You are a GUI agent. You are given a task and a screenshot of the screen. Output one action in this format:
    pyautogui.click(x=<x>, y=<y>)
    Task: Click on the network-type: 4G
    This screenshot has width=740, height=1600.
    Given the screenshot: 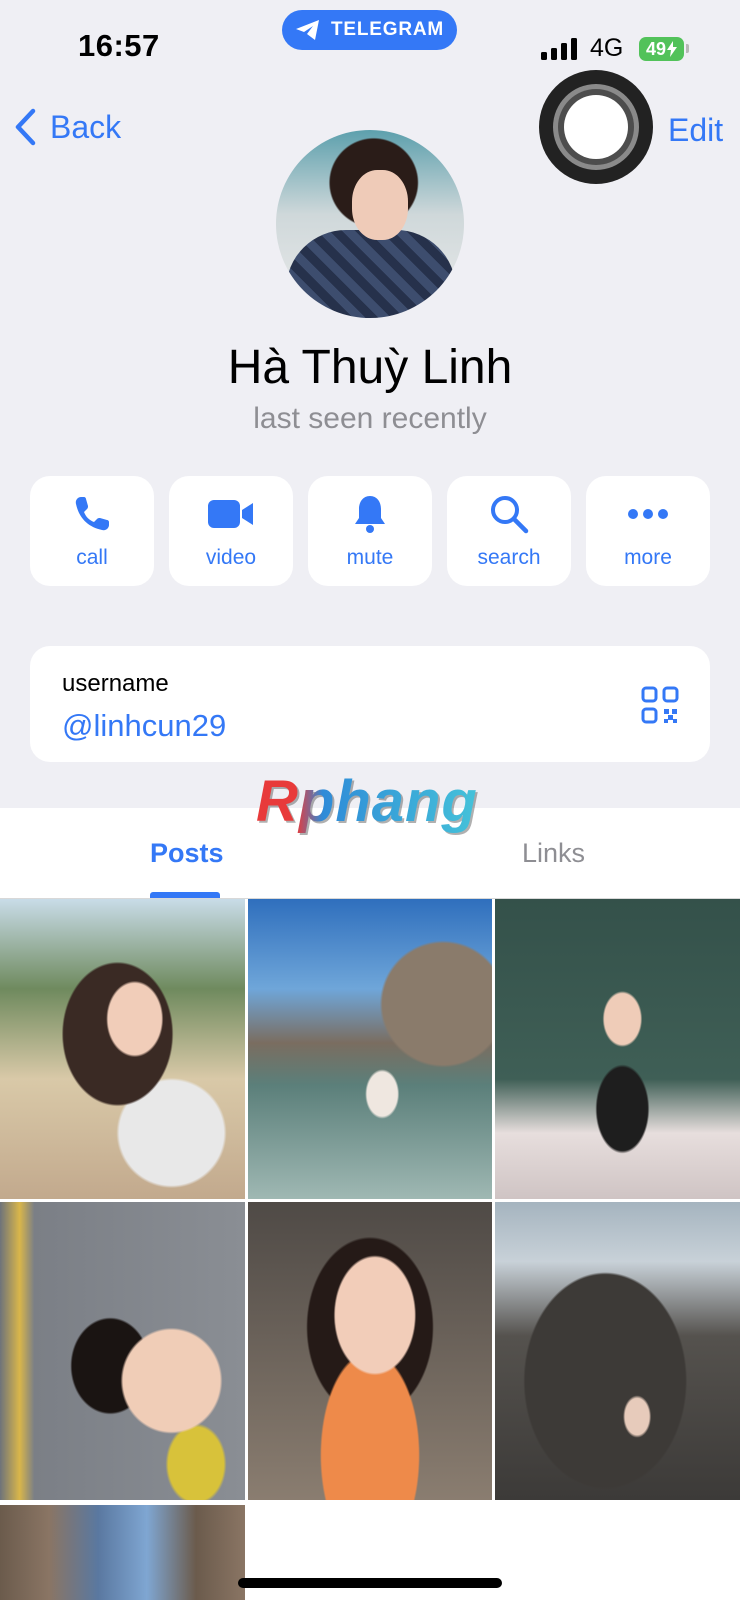 What is the action you would take?
    pyautogui.click(x=607, y=48)
    